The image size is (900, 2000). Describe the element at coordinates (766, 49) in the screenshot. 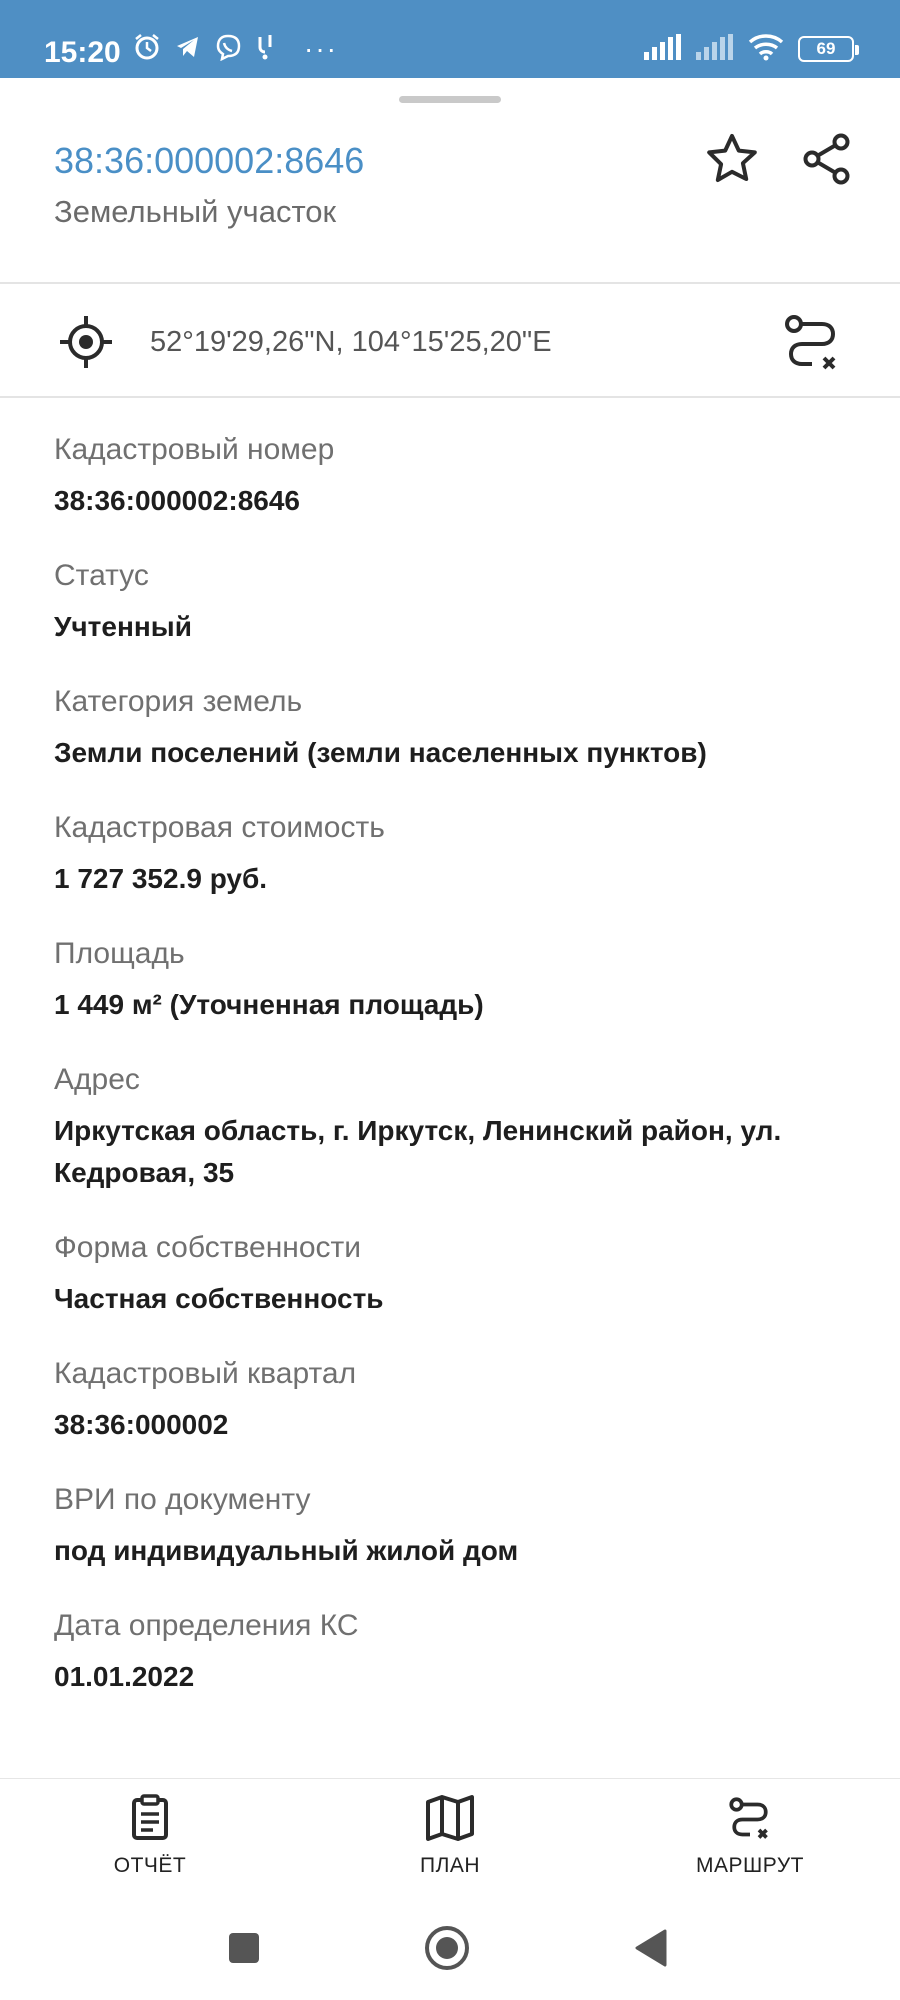

I see `wifi-icon` at that location.